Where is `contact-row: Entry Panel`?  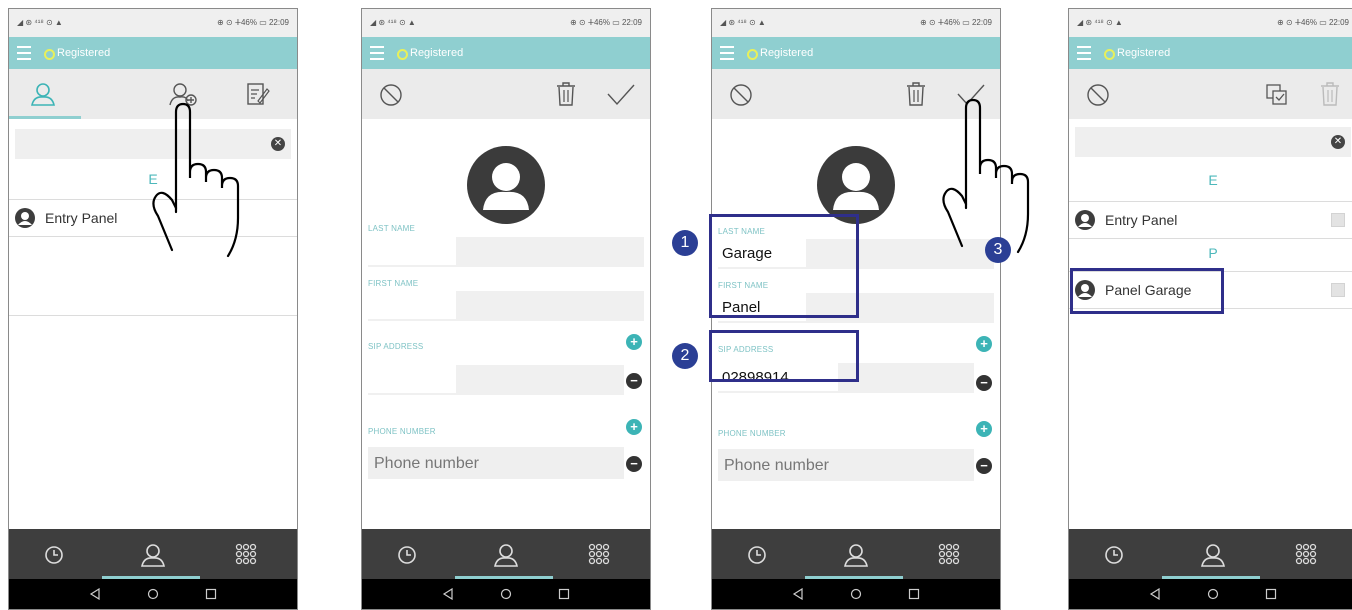 contact-row: Entry Panel is located at coordinates (1210, 220).